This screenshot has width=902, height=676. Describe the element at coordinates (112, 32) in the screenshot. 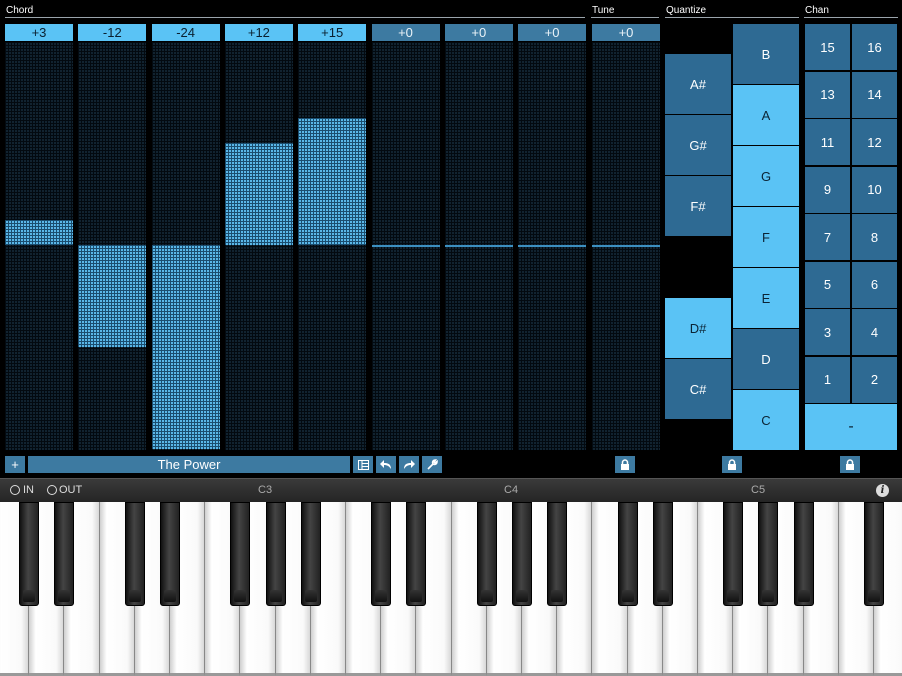

I see `chord-column-2-value: -12` at that location.